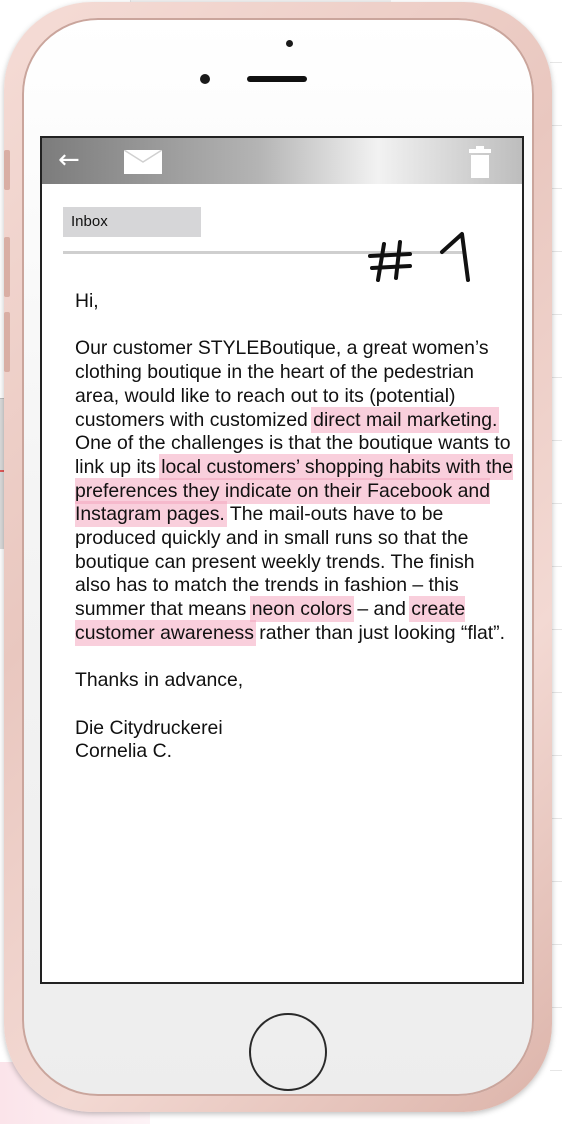 This screenshot has width=562, height=1124. What do you see at coordinates (282, 161) in the screenshot?
I see `email-toolbar: ←` at bounding box center [282, 161].